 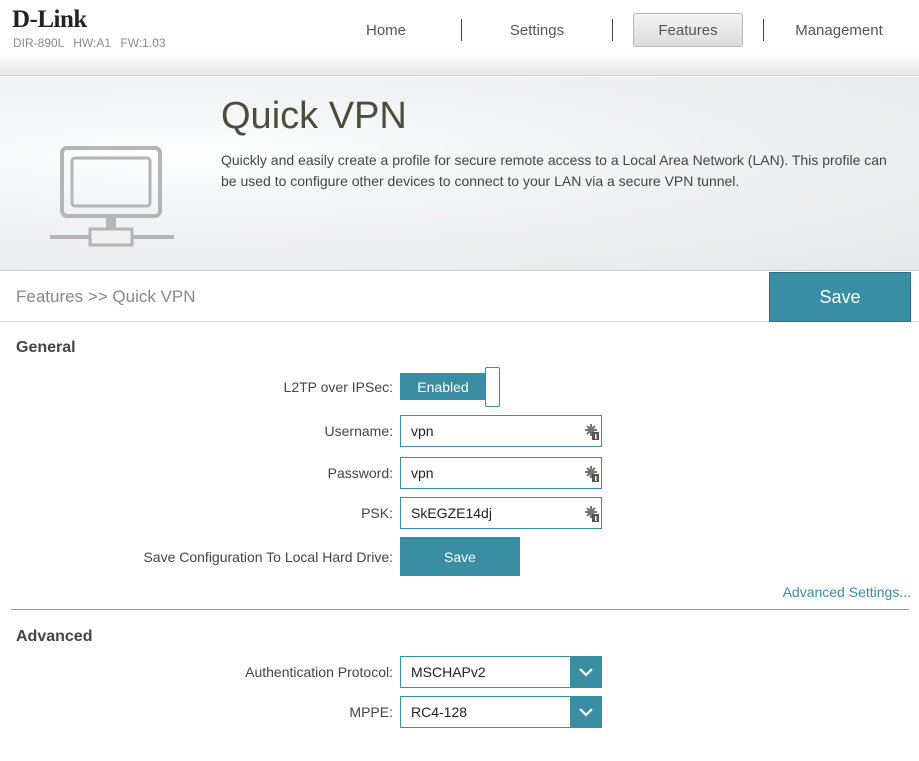 What do you see at coordinates (439, 712) in the screenshot?
I see `mppe-value: RC4-128` at bounding box center [439, 712].